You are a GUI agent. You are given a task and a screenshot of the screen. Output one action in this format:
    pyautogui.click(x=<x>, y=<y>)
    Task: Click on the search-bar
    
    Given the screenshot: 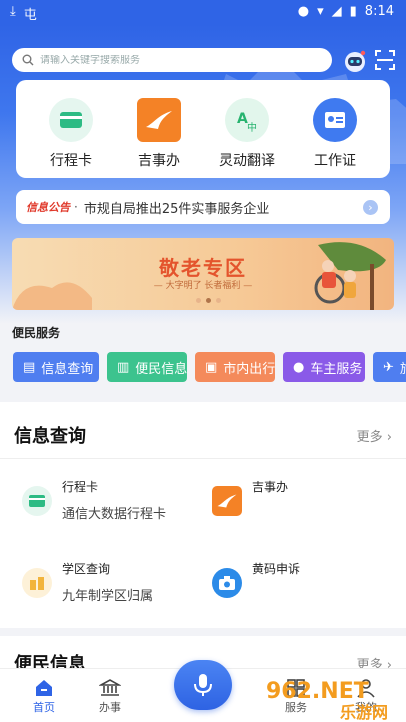 What is the action you would take?
    pyautogui.click(x=172, y=60)
    